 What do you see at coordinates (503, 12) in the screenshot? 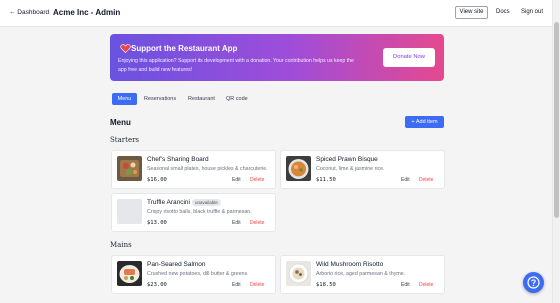
I see `docs-link: Docs` at bounding box center [503, 12].